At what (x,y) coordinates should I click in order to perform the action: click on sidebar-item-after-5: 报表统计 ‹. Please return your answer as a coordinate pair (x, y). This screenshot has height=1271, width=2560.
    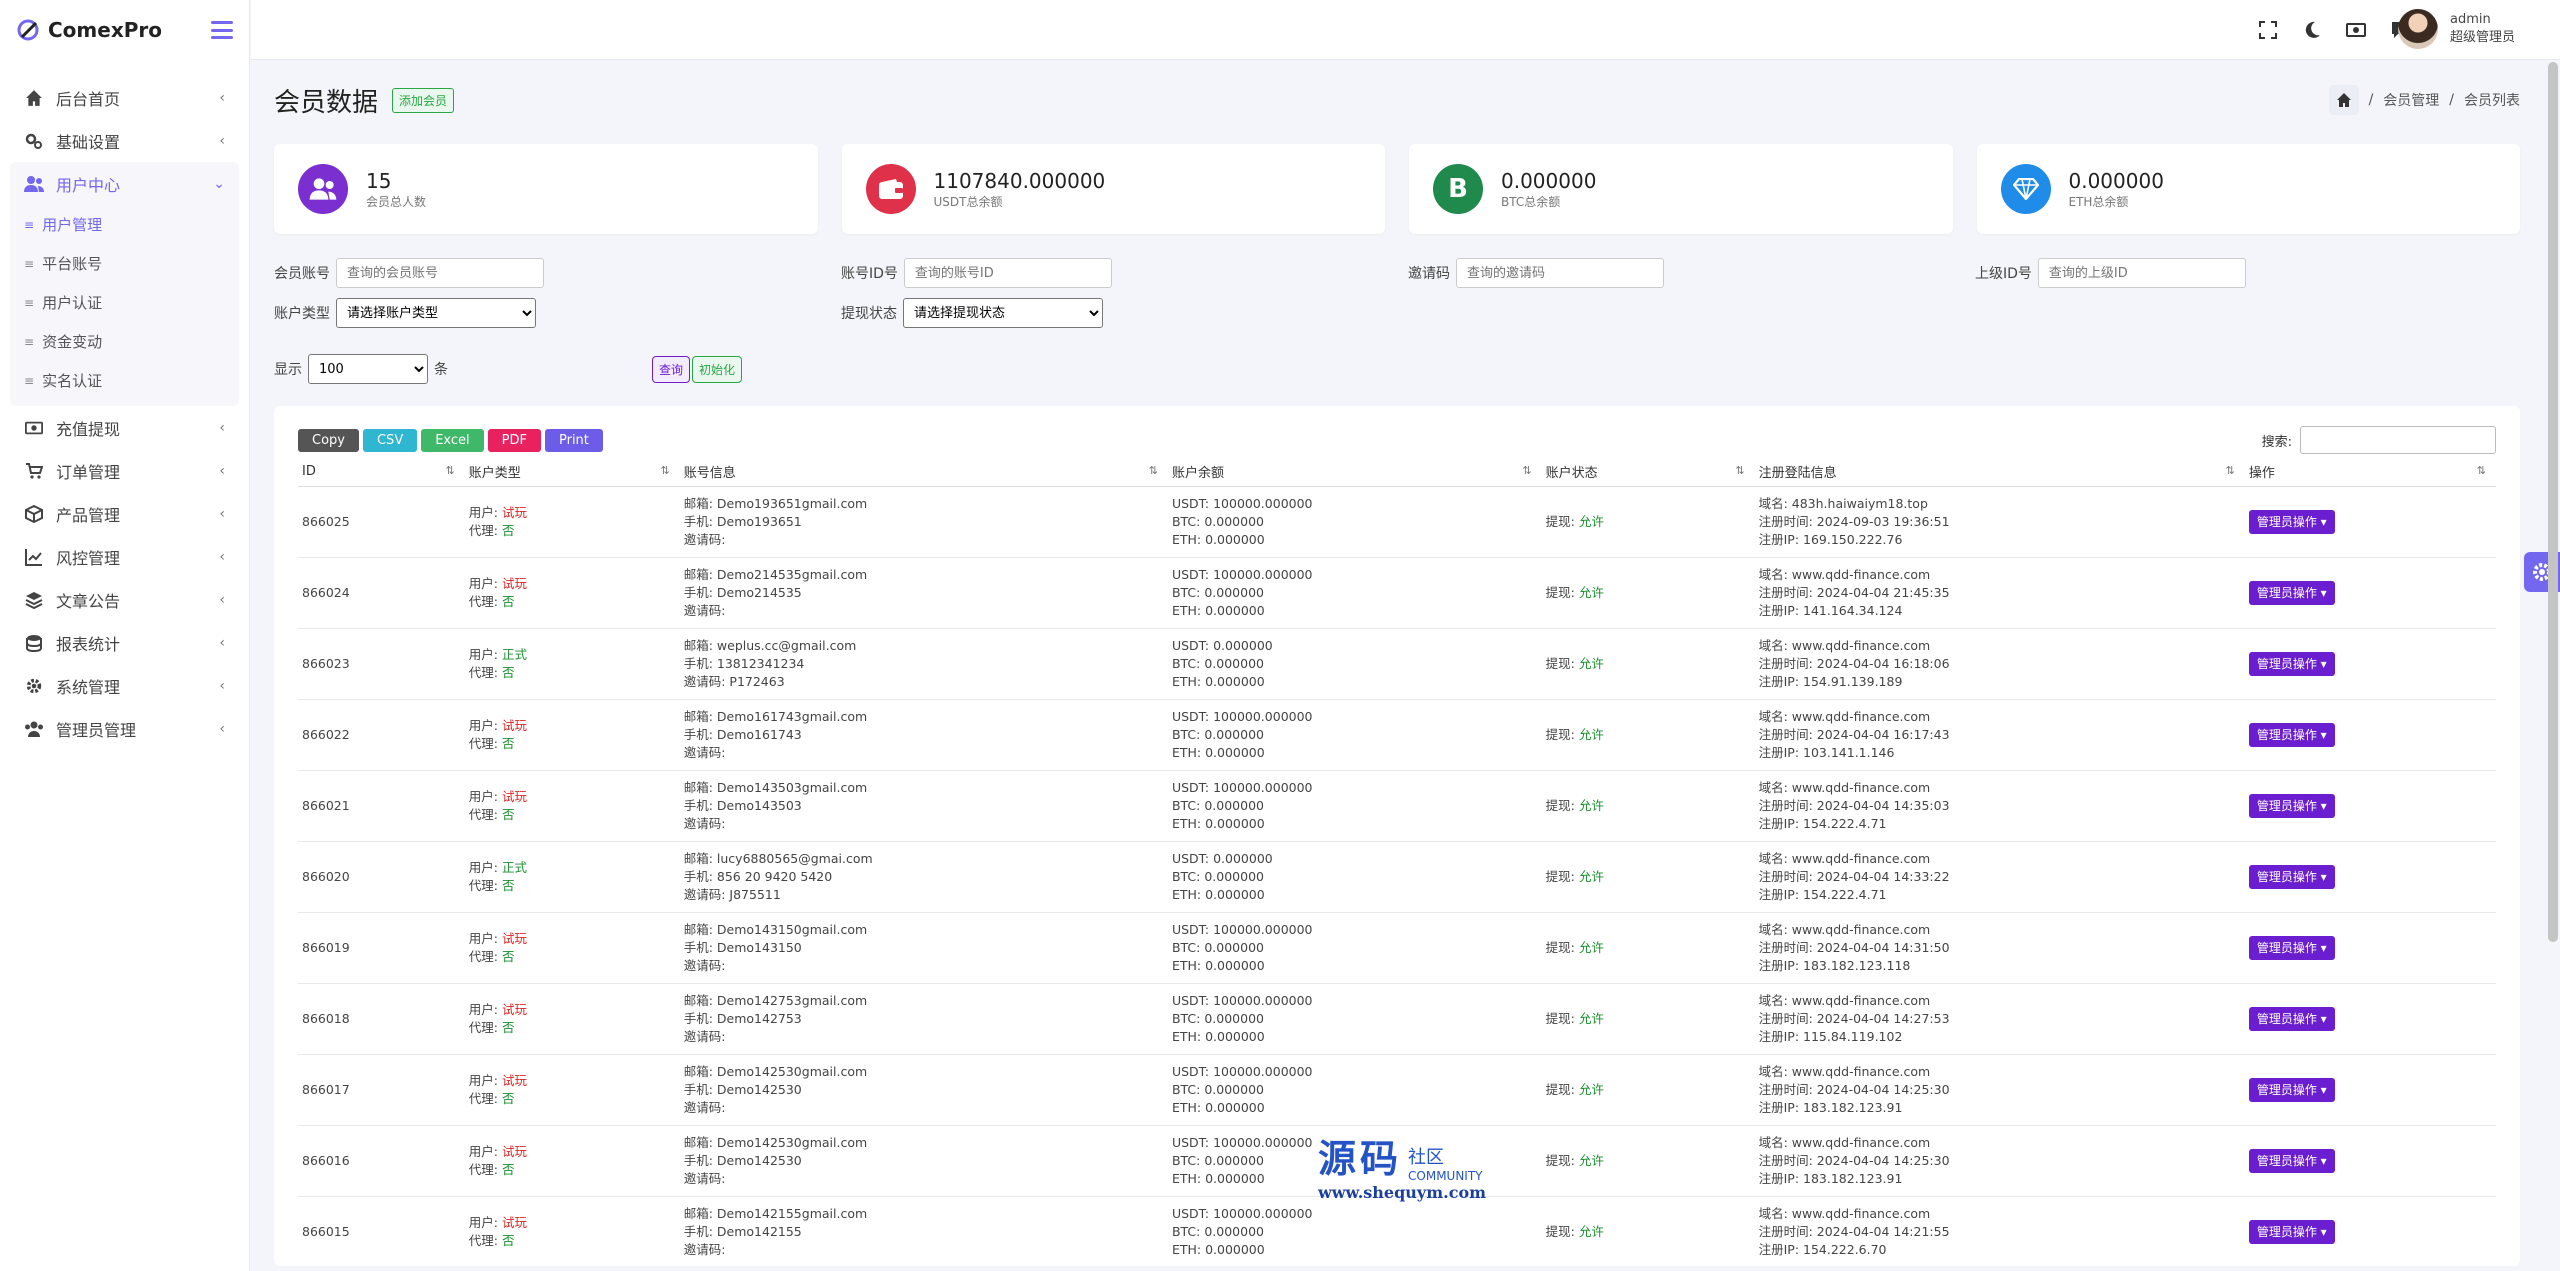
    Looking at the image, I should click on (124, 642).